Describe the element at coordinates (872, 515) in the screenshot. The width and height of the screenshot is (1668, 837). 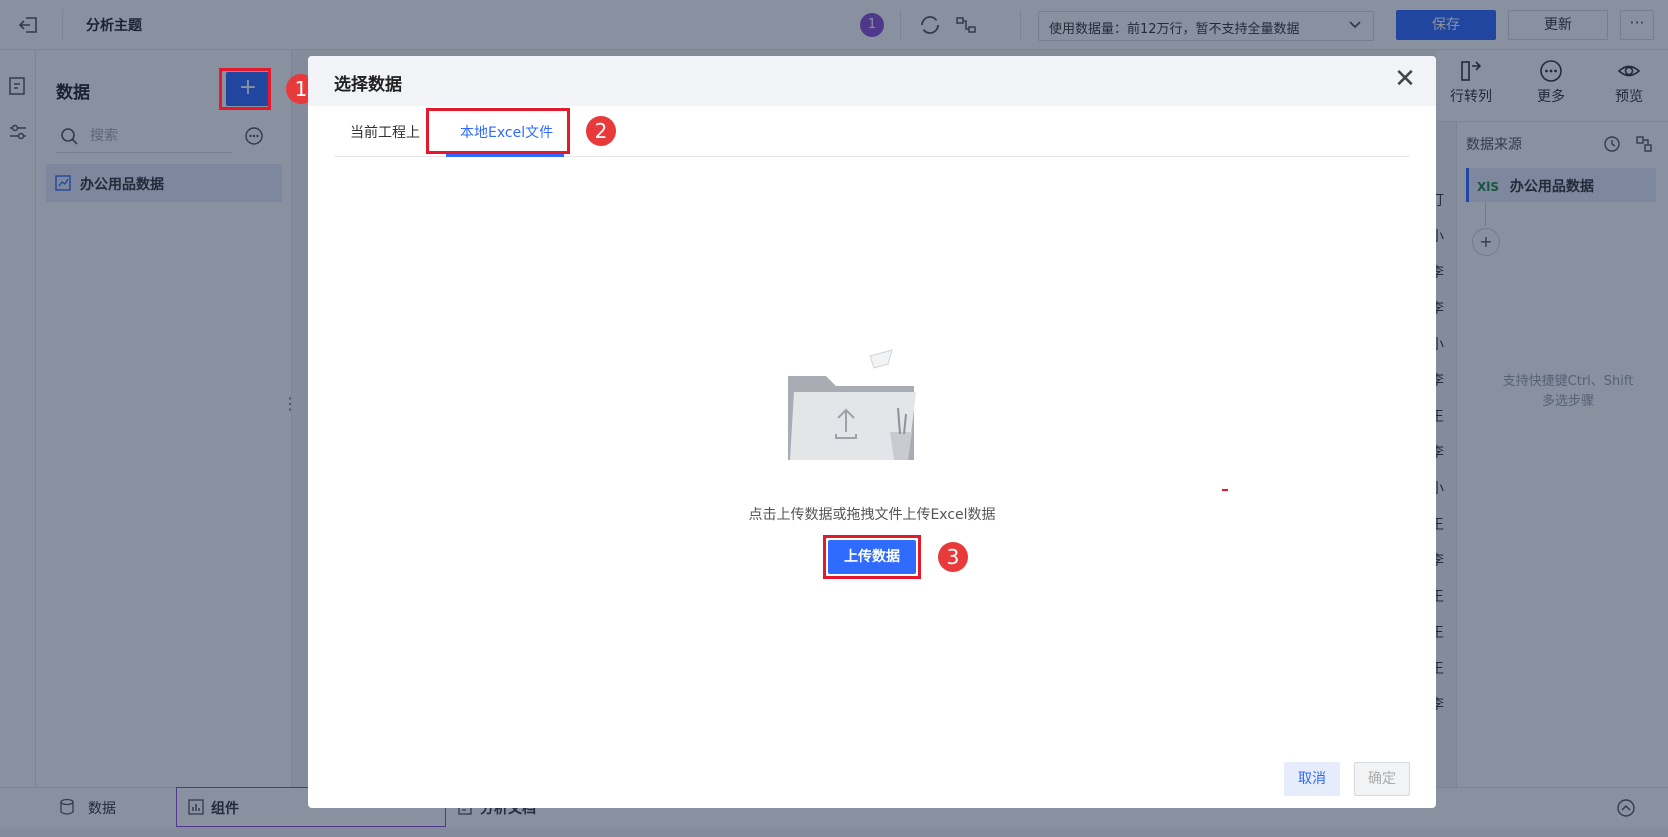
I see `upload-hint-text: 点击上传数据或拖拽文件上传Excel数据` at that location.